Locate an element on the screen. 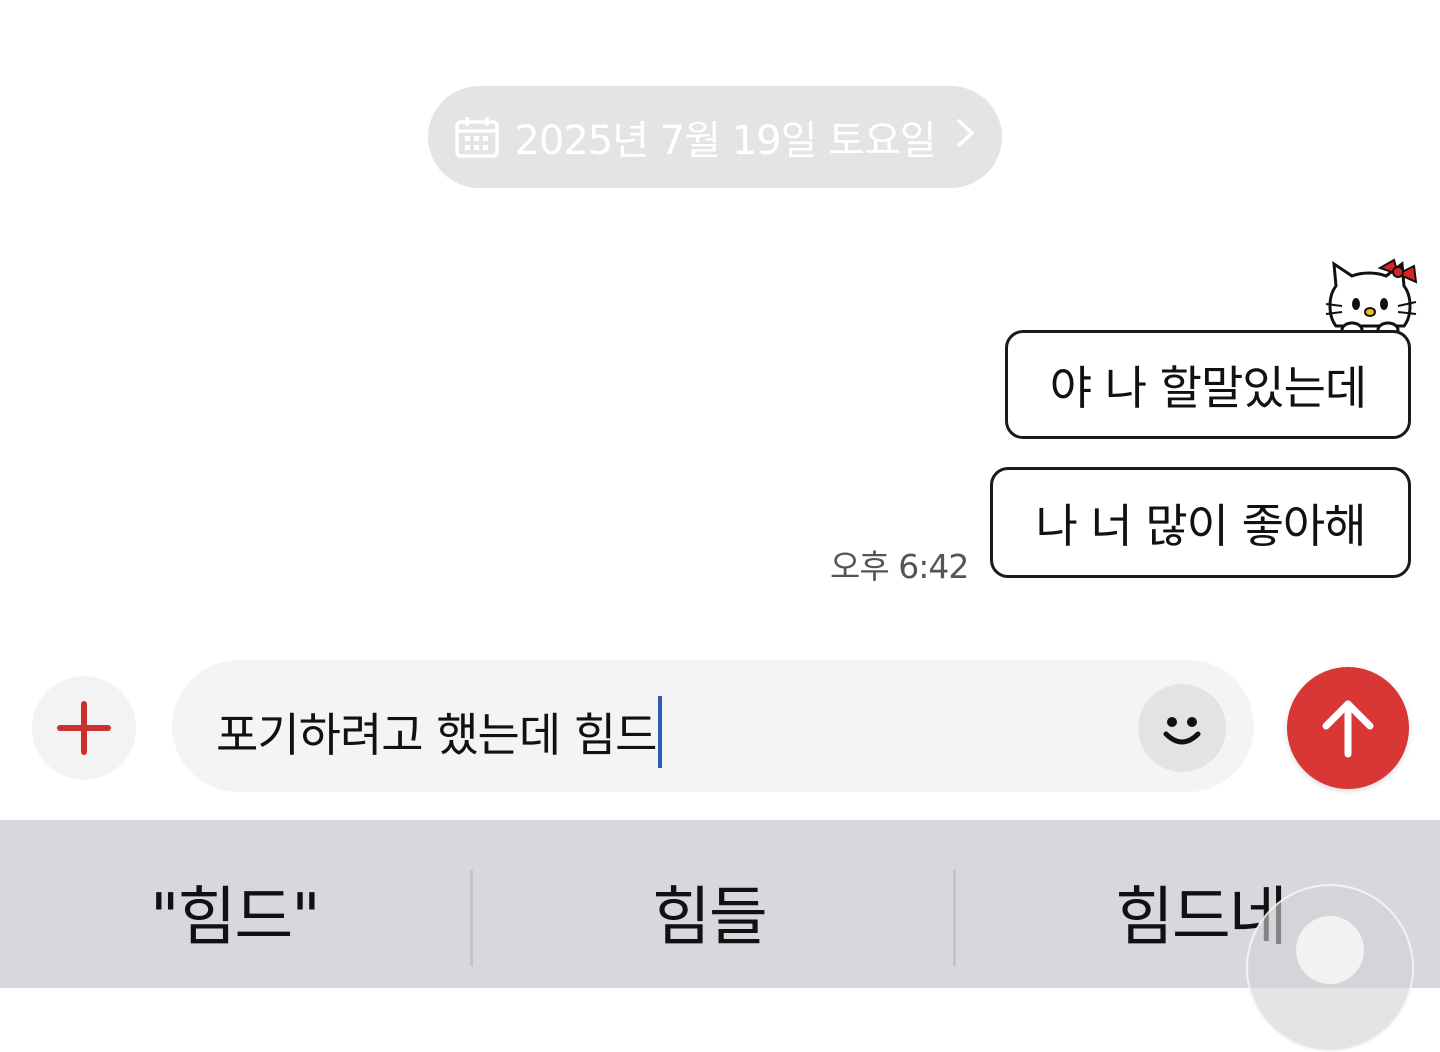  calendar-icon is located at coordinates (477, 137).